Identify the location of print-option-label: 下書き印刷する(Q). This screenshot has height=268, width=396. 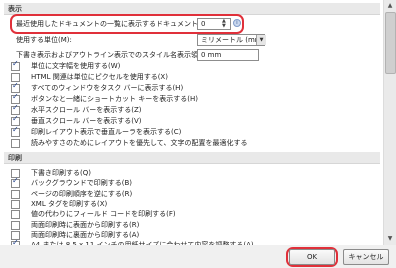
(61, 173).